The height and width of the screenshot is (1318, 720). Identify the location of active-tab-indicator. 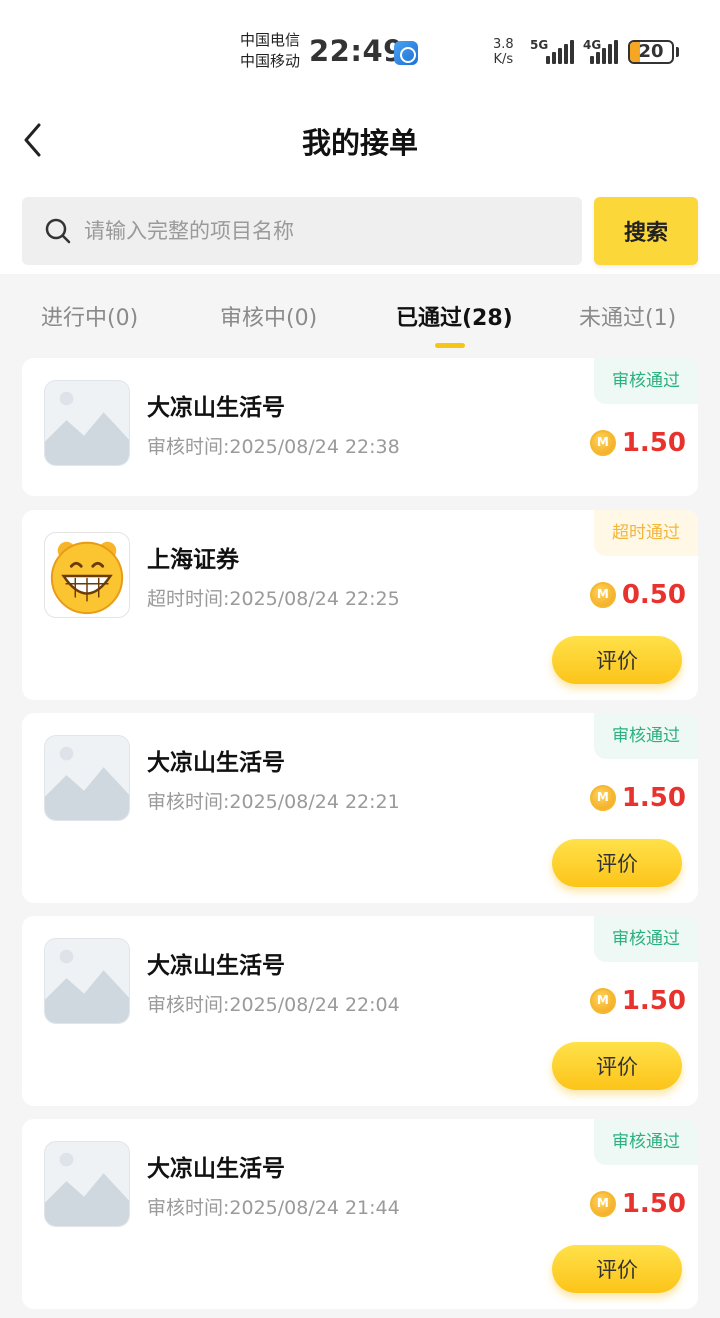
(450, 345).